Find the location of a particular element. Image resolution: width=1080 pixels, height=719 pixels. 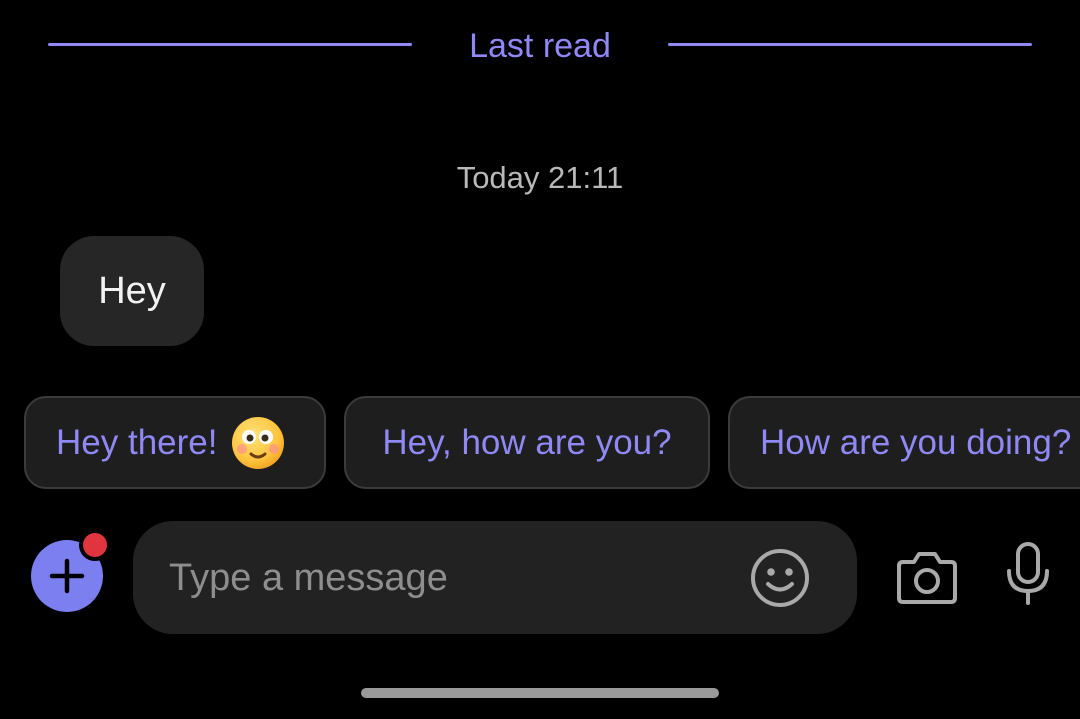

camera-icon is located at coordinates (927, 576).